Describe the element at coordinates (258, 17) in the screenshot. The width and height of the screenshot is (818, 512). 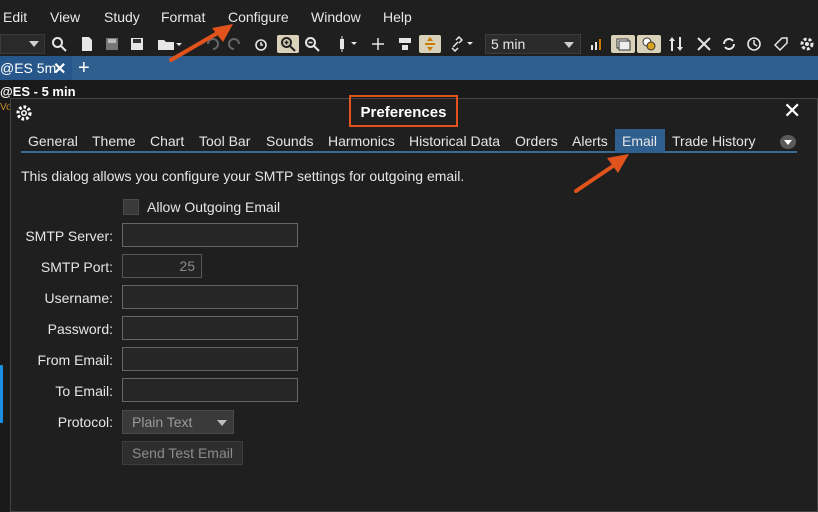
I see `menu-configure: Configure` at that location.